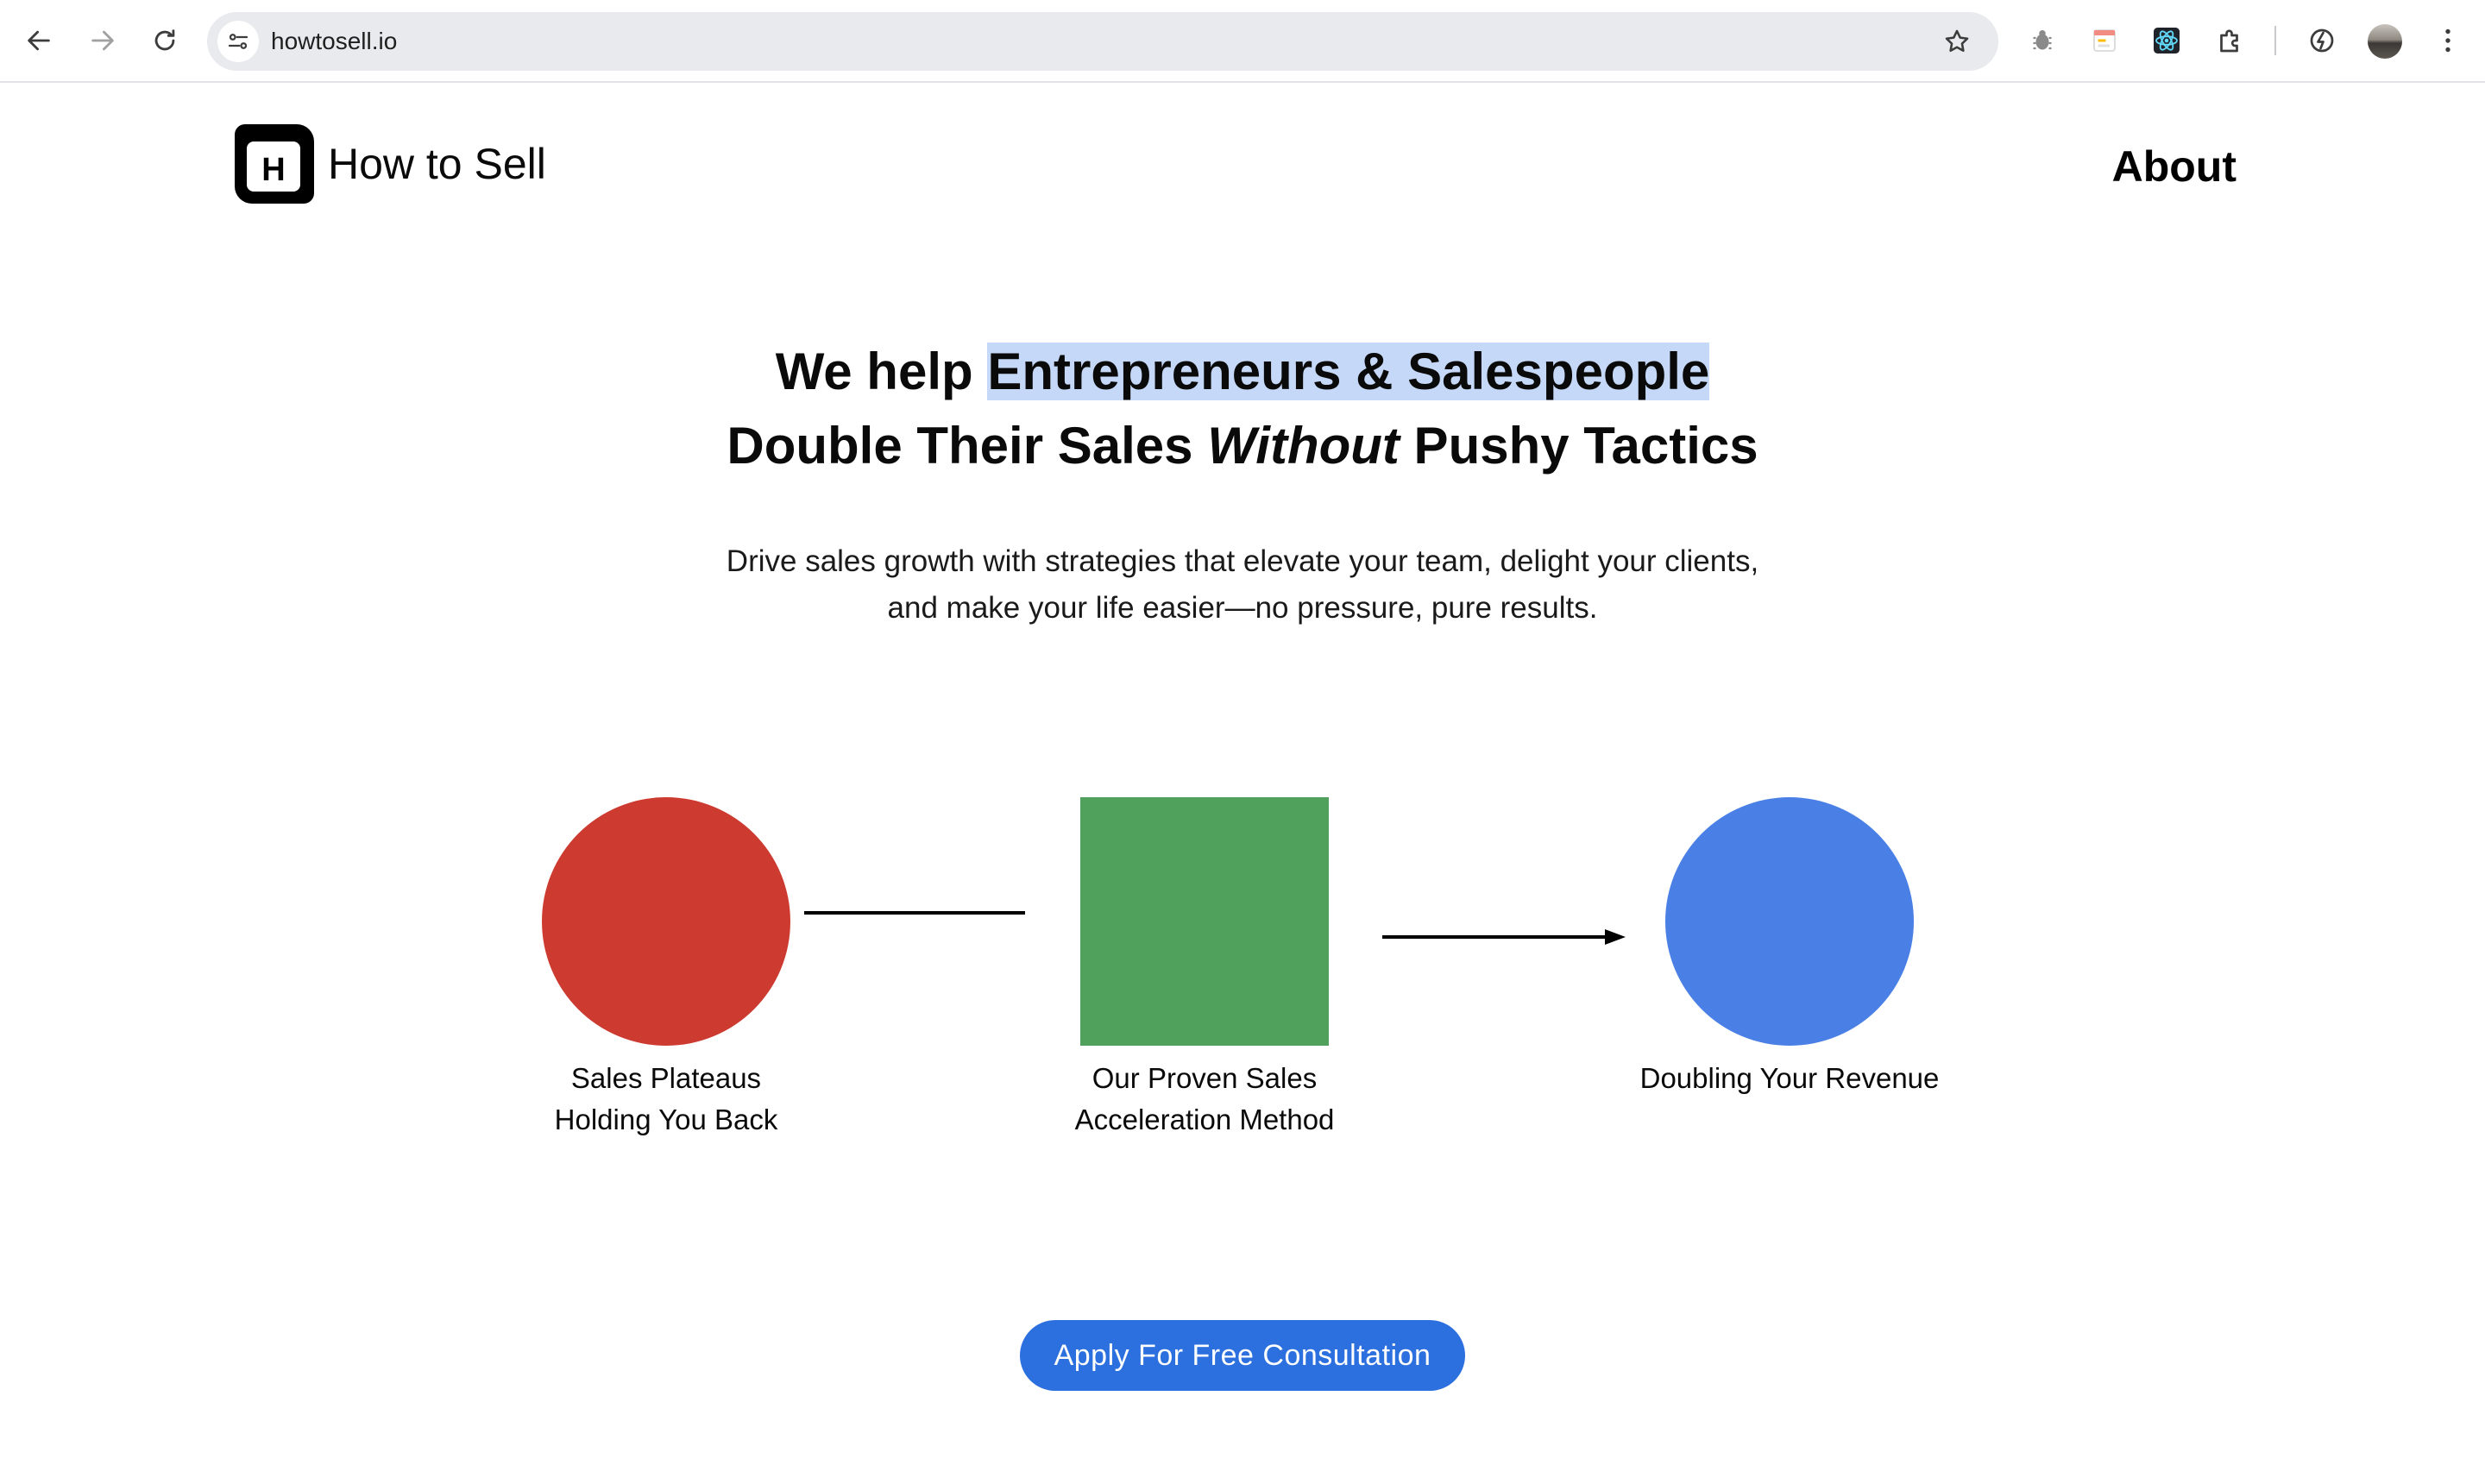  Describe the element at coordinates (666, 922) in the screenshot. I see `sales-plateau-circle` at that location.